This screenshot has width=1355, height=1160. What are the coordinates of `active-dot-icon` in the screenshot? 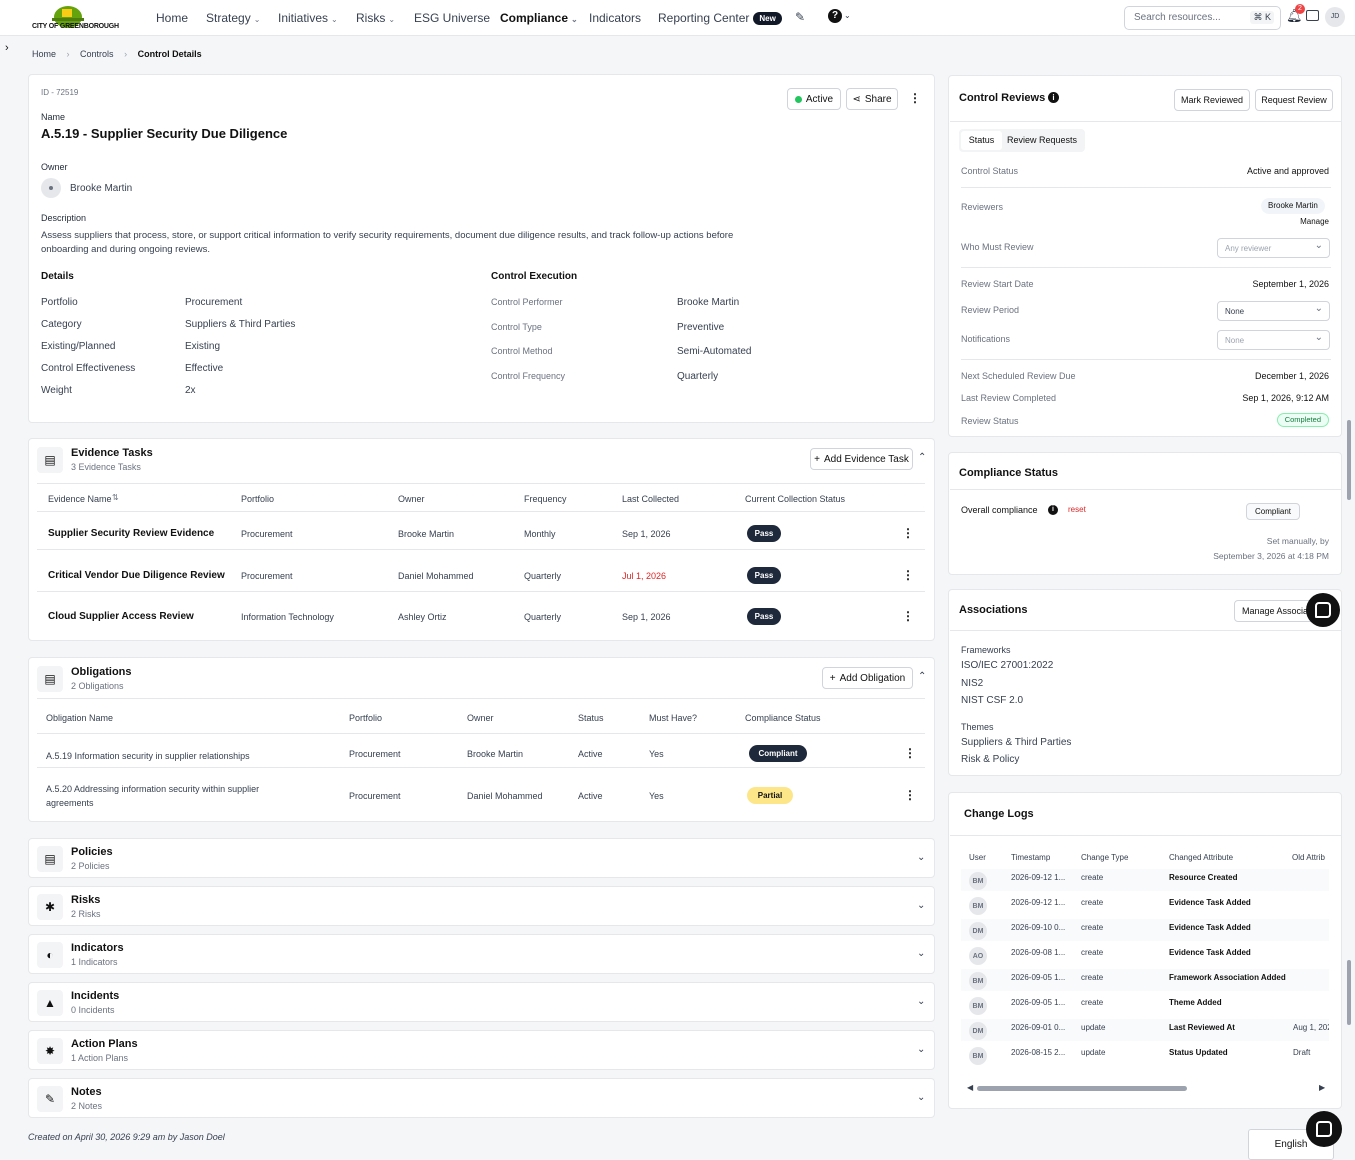 It's located at (798, 99).